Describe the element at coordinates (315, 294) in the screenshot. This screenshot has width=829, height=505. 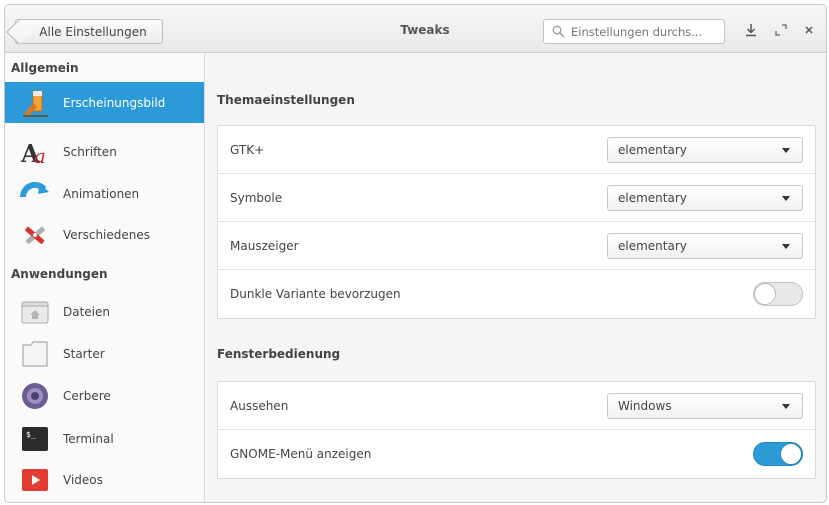
I see `row-label: Dunkle Variante bevorzugen` at that location.